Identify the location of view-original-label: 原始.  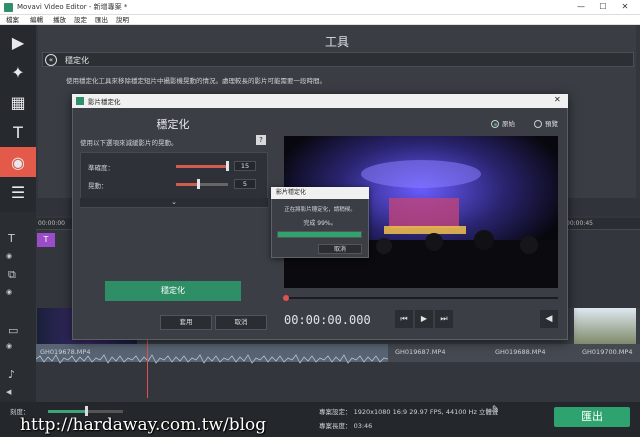
(508, 124).